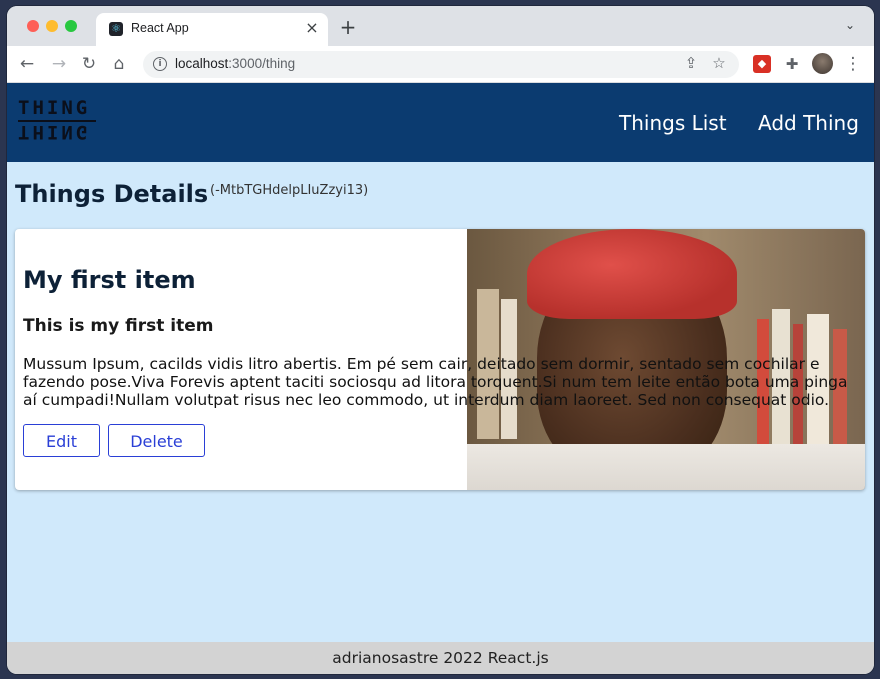  Describe the element at coordinates (850, 25) in the screenshot. I see `tab-search-chevron-icon: ⌄` at that location.